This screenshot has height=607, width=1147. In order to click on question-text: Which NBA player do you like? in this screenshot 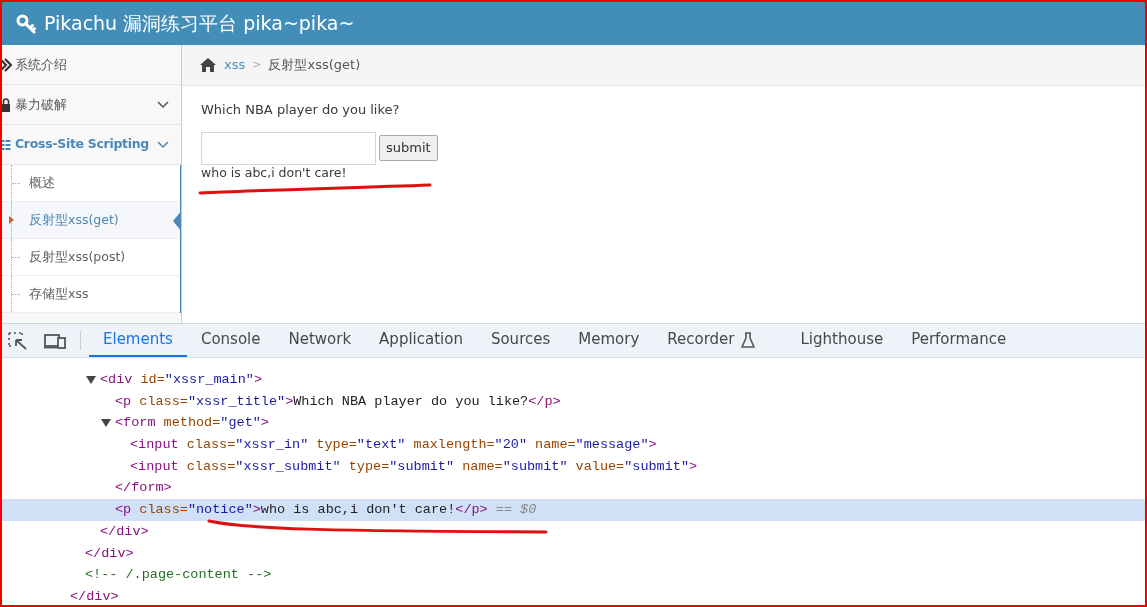, I will do `click(301, 110)`.